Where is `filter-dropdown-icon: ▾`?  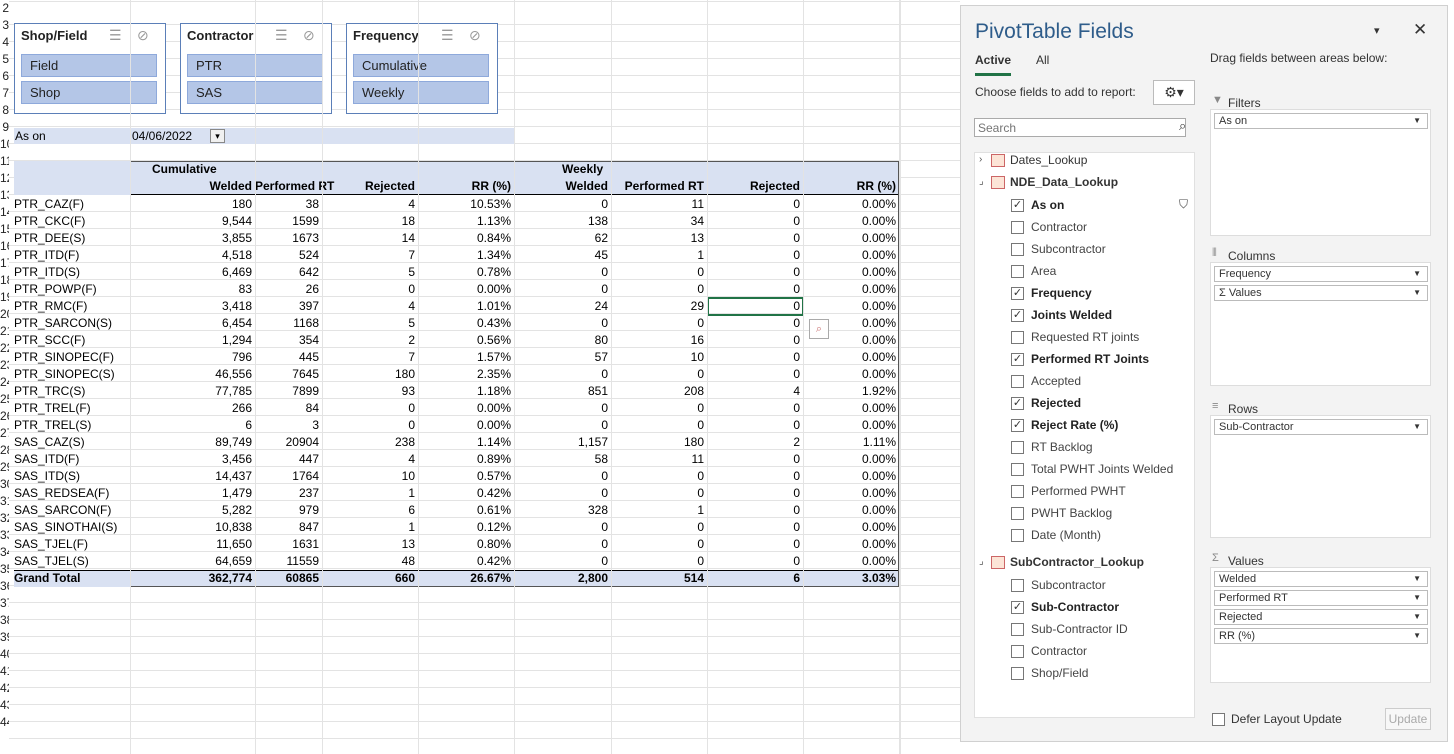 filter-dropdown-icon: ▾ is located at coordinates (217, 136).